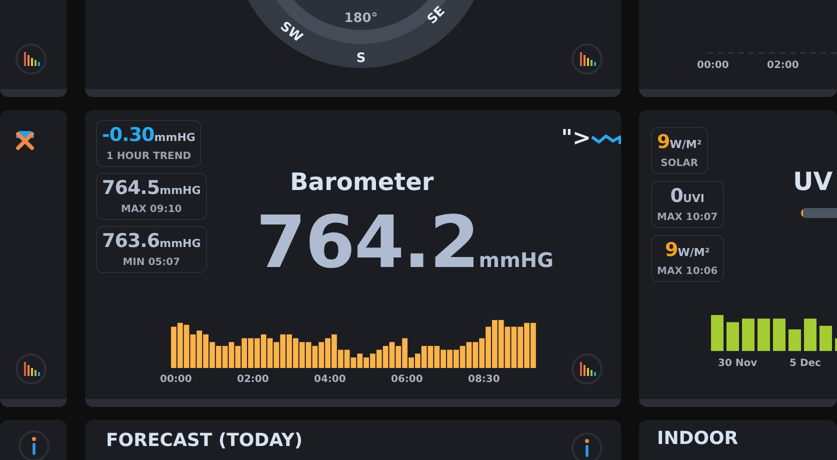  Describe the element at coordinates (806, 363) in the screenshot. I see `axis-label: 5 Dec` at that location.